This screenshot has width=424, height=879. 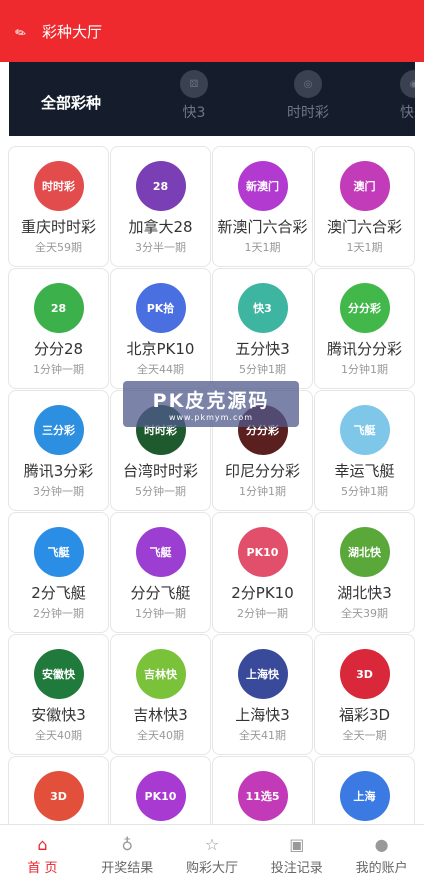 I want to click on category-label: 时时彩, so click(x=308, y=113).